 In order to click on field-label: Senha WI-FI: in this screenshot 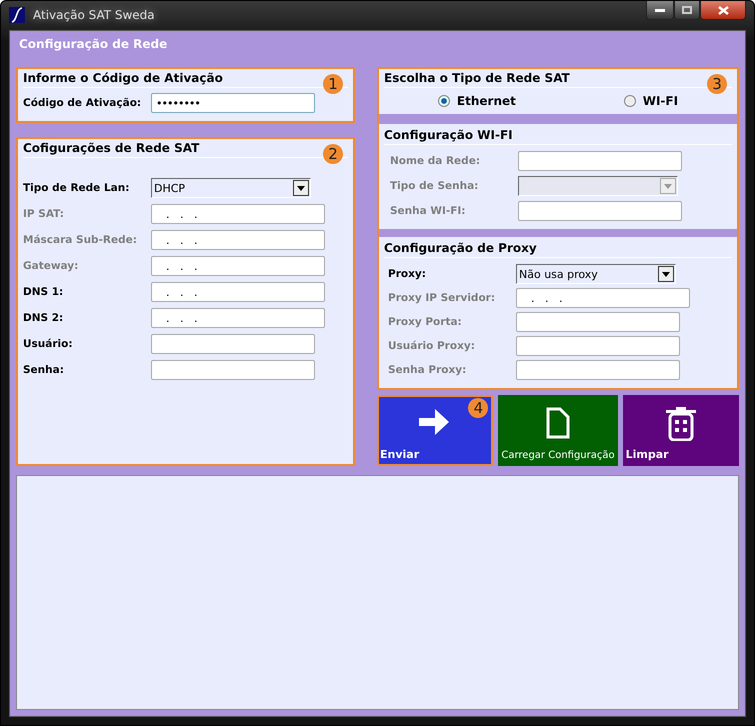, I will do `click(428, 211)`.